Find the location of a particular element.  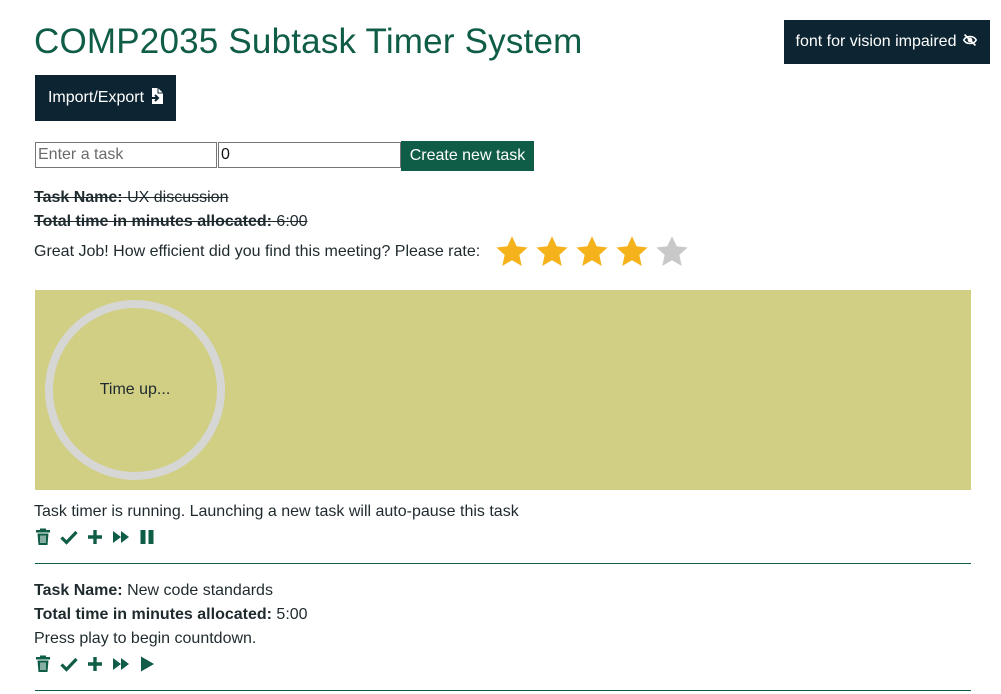

task-2-controls is located at coordinates (95, 664).